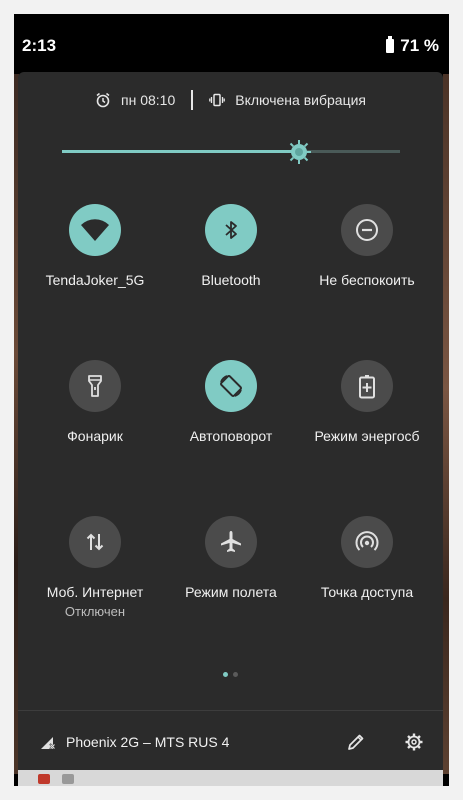 The image size is (463, 800). Describe the element at coordinates (48, 744) in the screenshot. I see `signal-icon` at that location.